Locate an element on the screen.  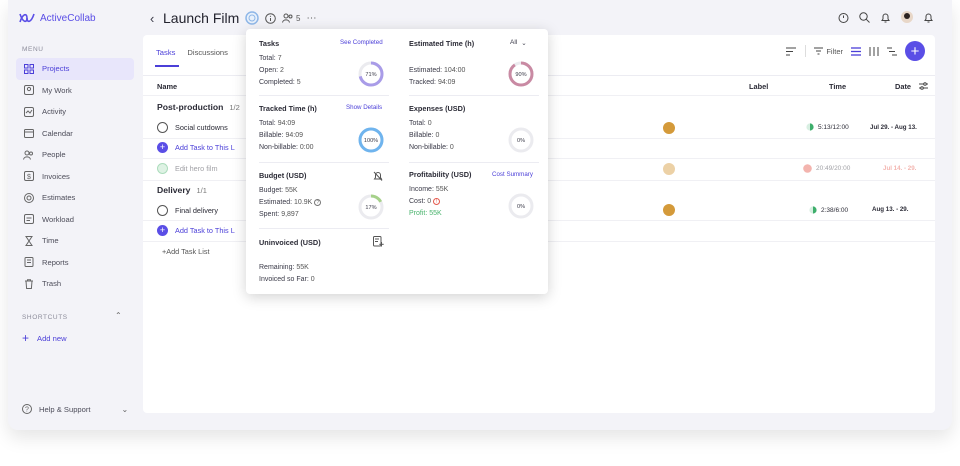
people-count-button: 5 is located at coordinates (291, 18).